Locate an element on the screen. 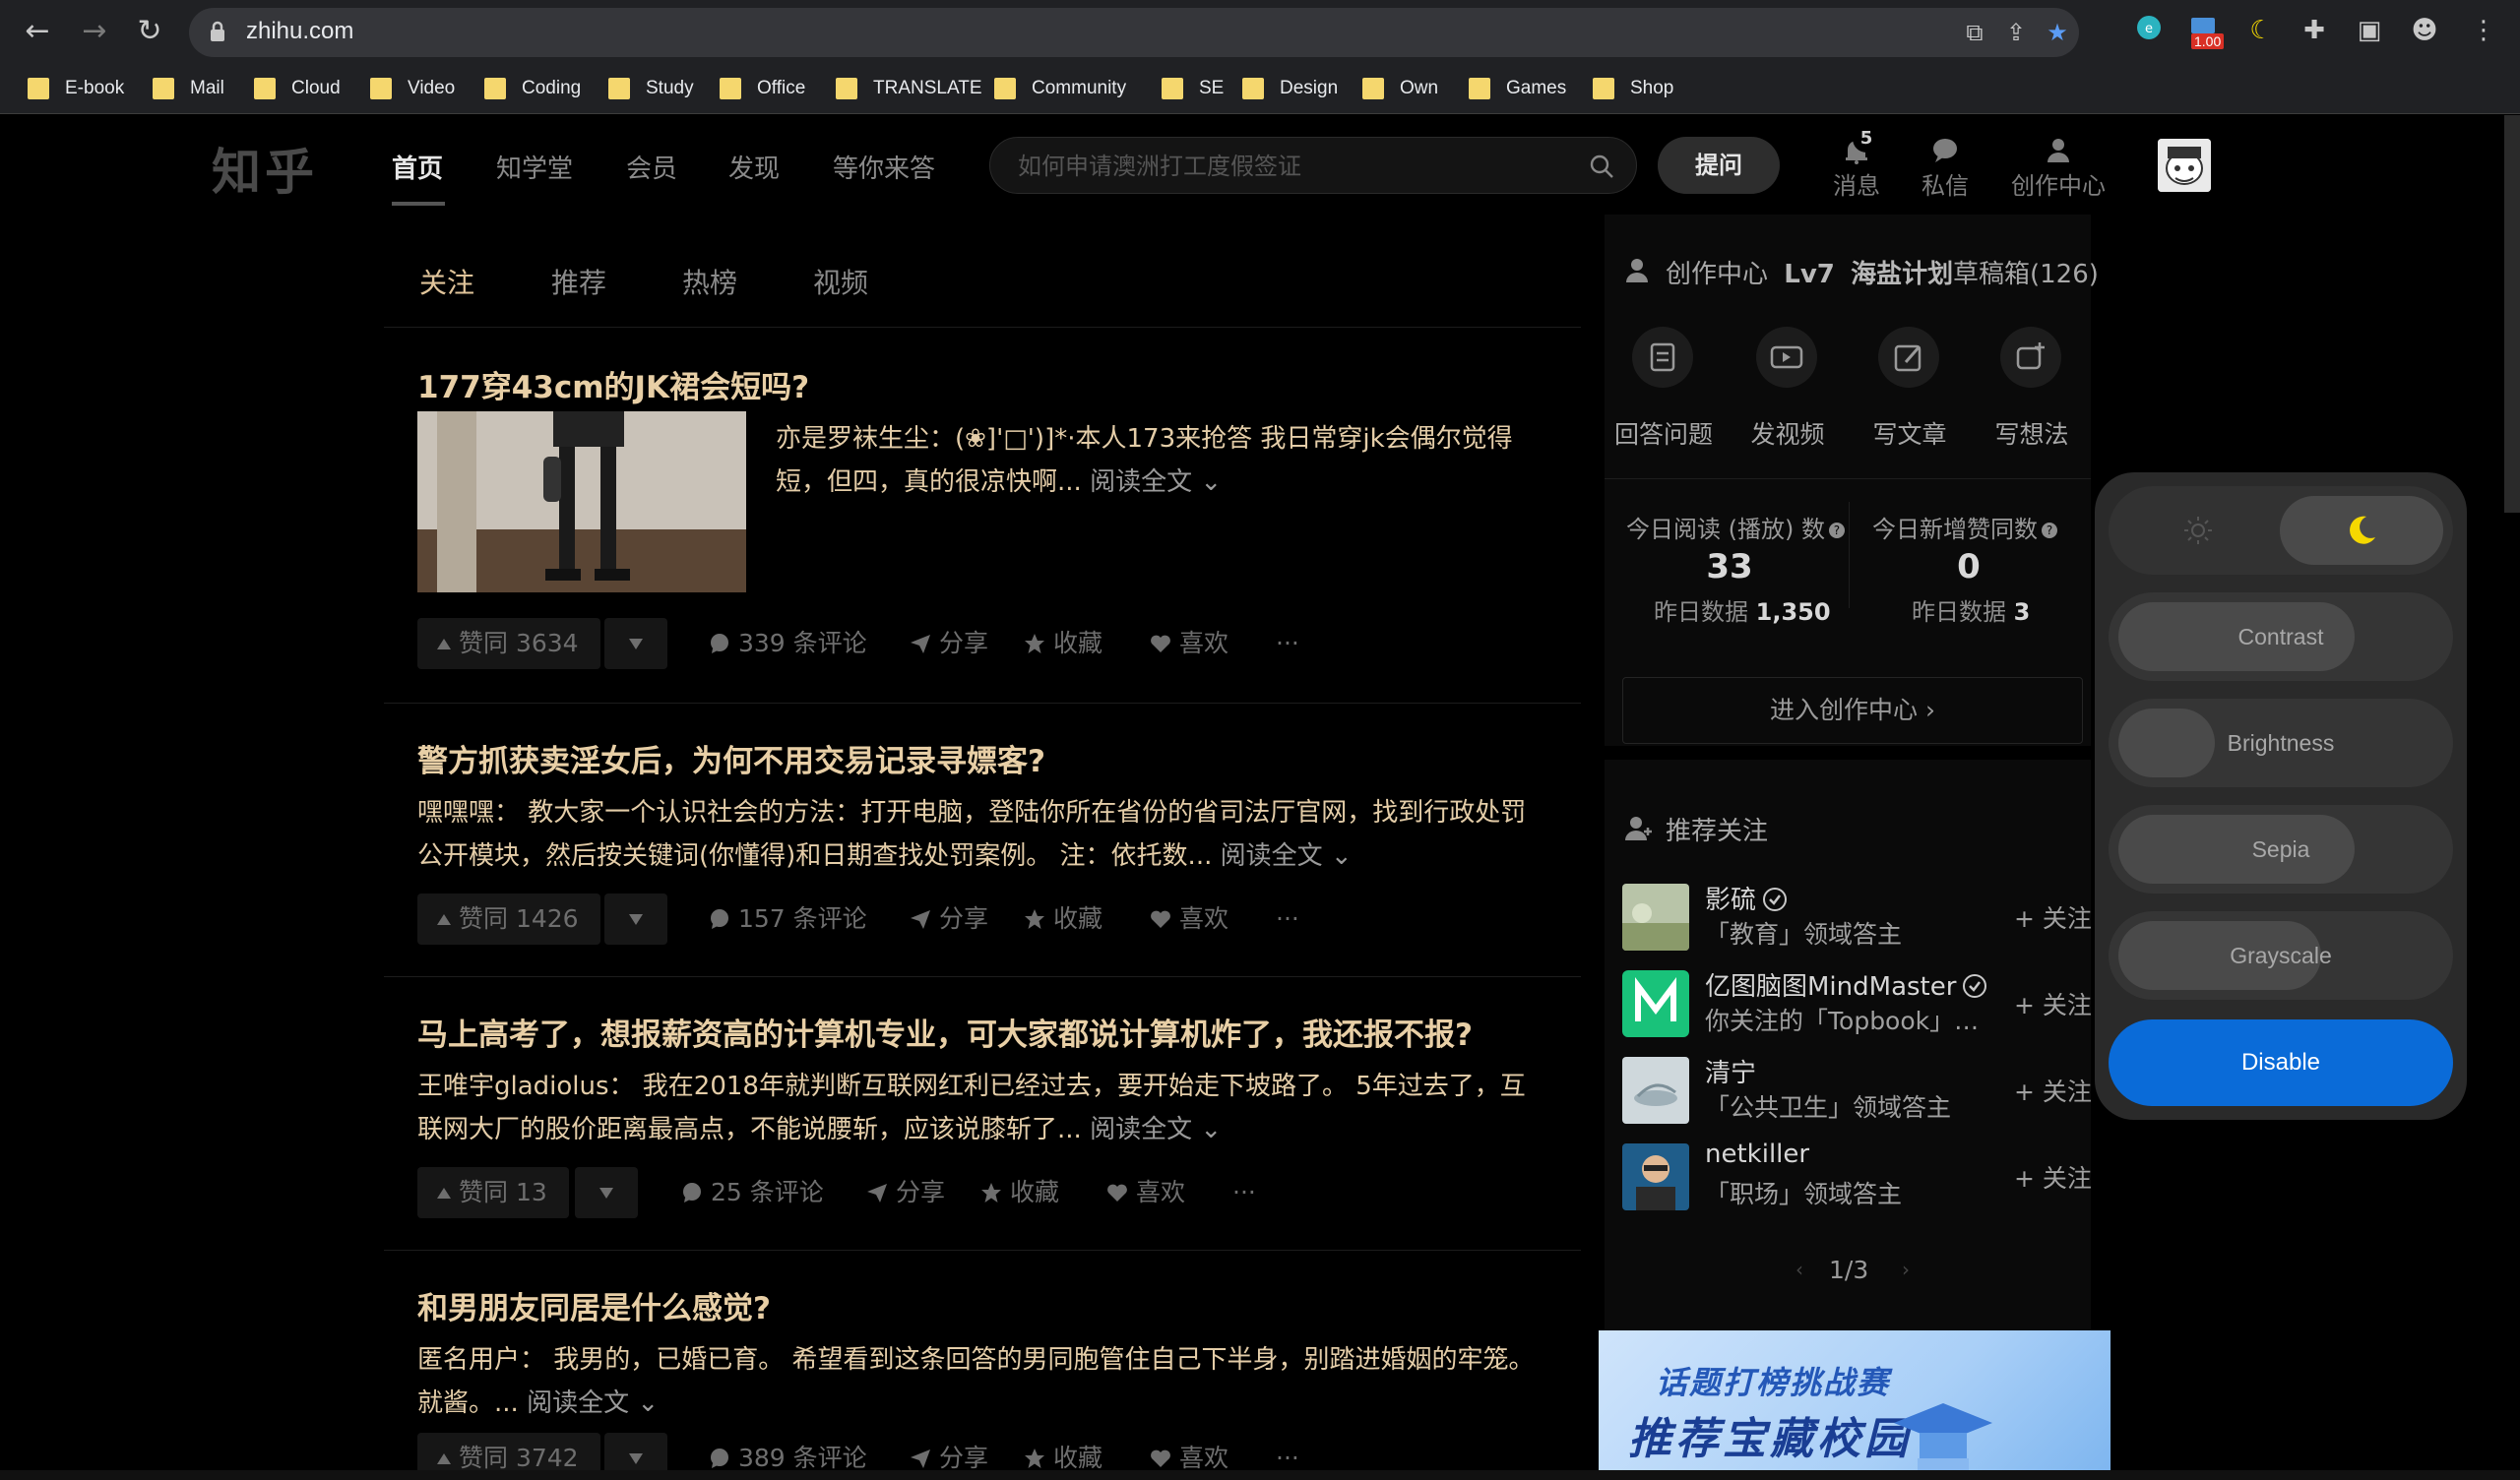  tab-video: 视频 is located at coordinates (840, 281).